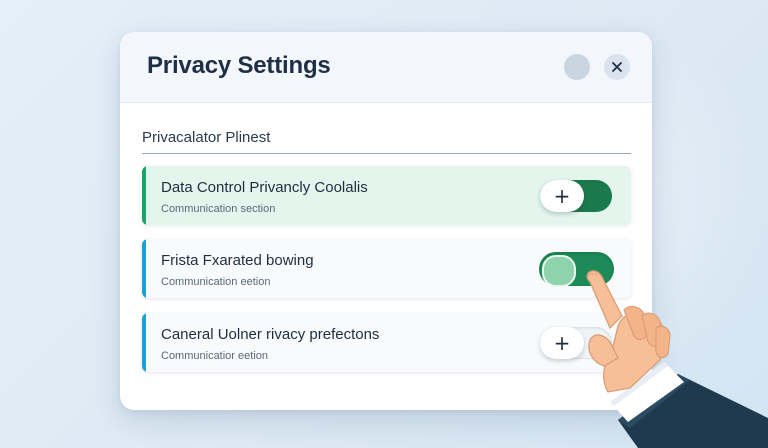  What do you see at coordinates (677, 359) in the screenshot?
I see `pointing-hand-icon` at bounding box center [677, 359].